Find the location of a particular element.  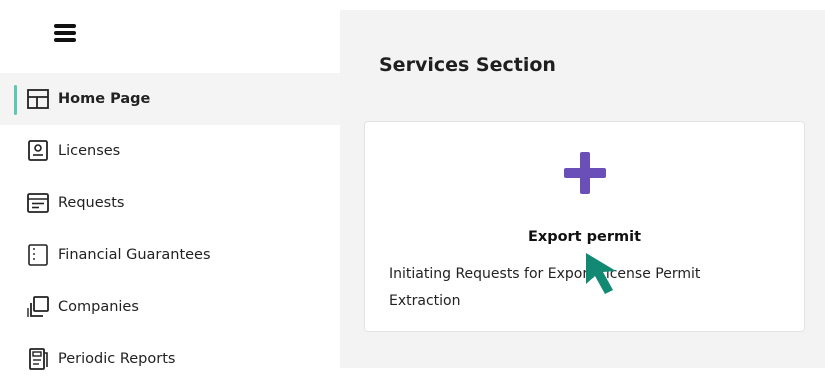

license-card-icon is located at coordinates (38, 151).